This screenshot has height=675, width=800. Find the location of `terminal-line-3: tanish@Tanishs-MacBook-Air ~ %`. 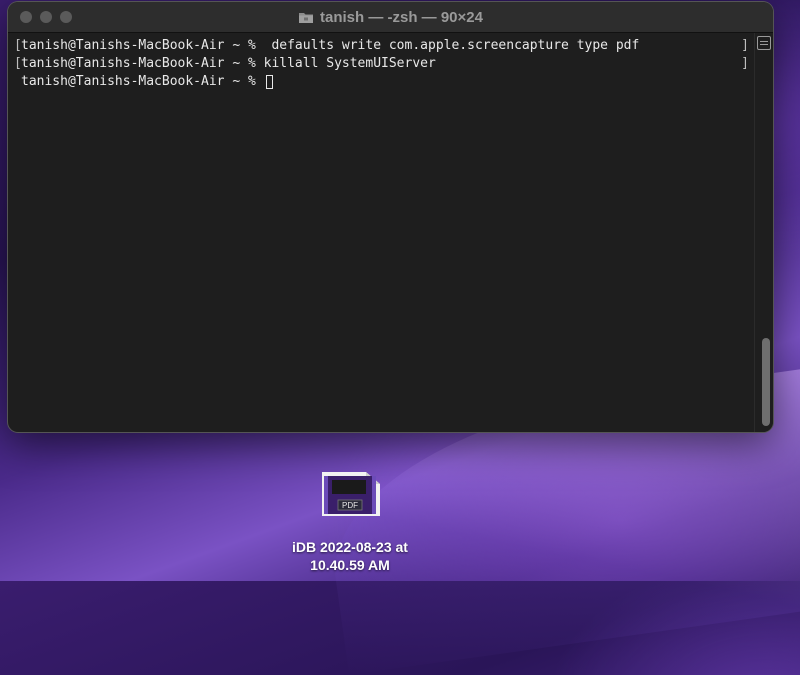

terminal-line-3: tanish@Tanishs-MacBook-Air ~ % is located at coordinates (380, 82).